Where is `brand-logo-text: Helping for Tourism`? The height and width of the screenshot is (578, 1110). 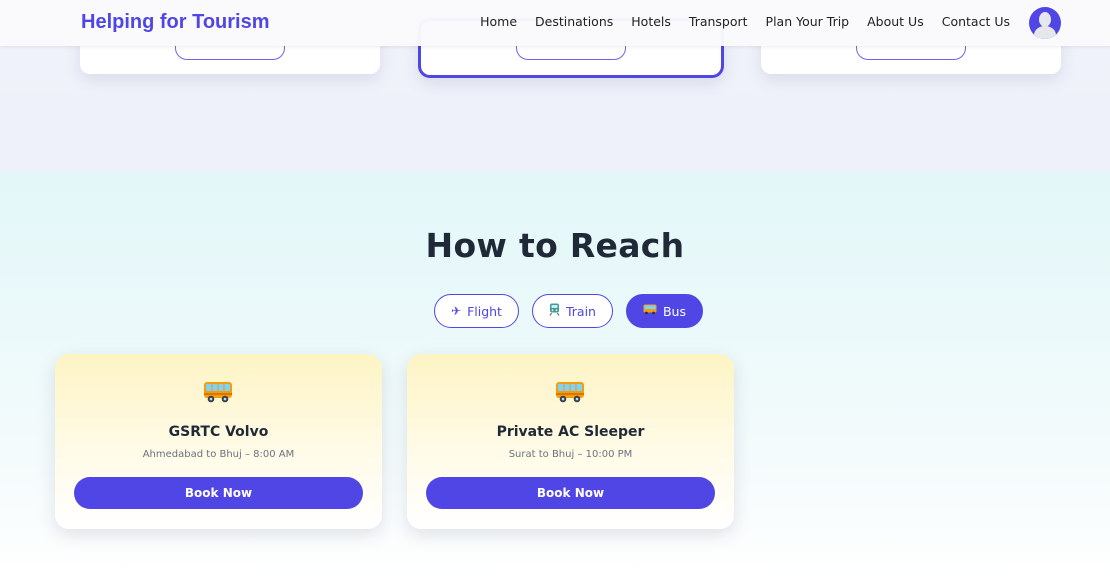
brand-logo-text: Helping for Tourism is located at coordinates (175, 22).